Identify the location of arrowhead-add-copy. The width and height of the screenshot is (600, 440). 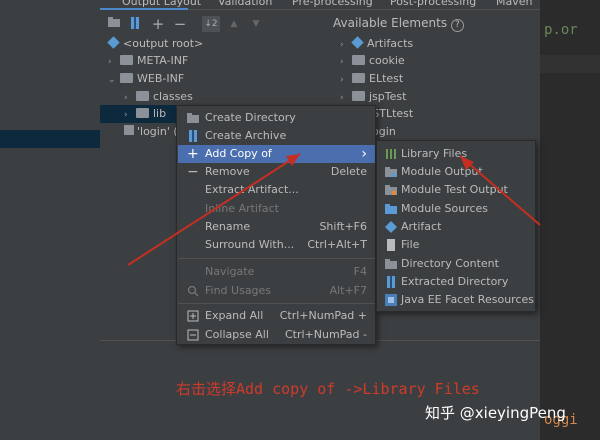
(293, 160).